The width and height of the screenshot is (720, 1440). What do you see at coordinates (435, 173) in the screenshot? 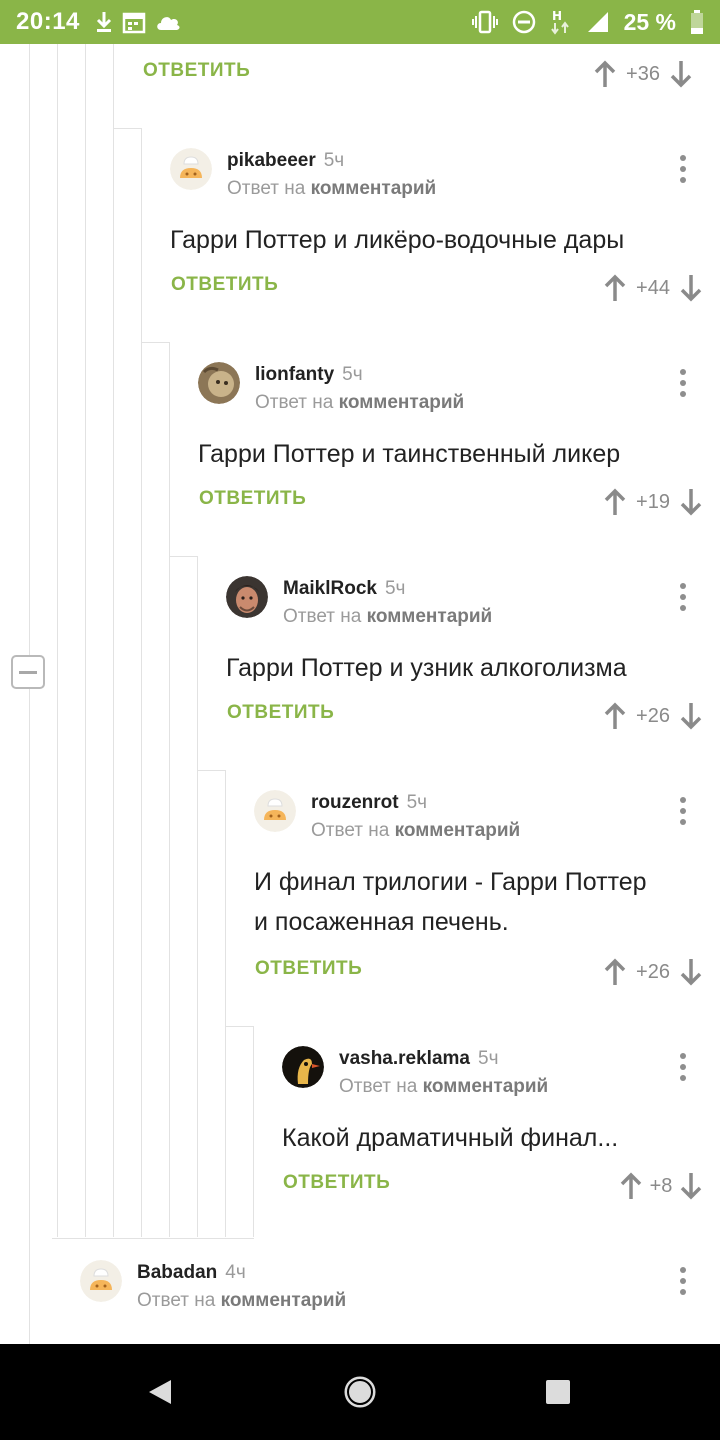
I see `comment-header: pikabeeer 5ч Ответ на комментарий` at bounding box center [435, 173].